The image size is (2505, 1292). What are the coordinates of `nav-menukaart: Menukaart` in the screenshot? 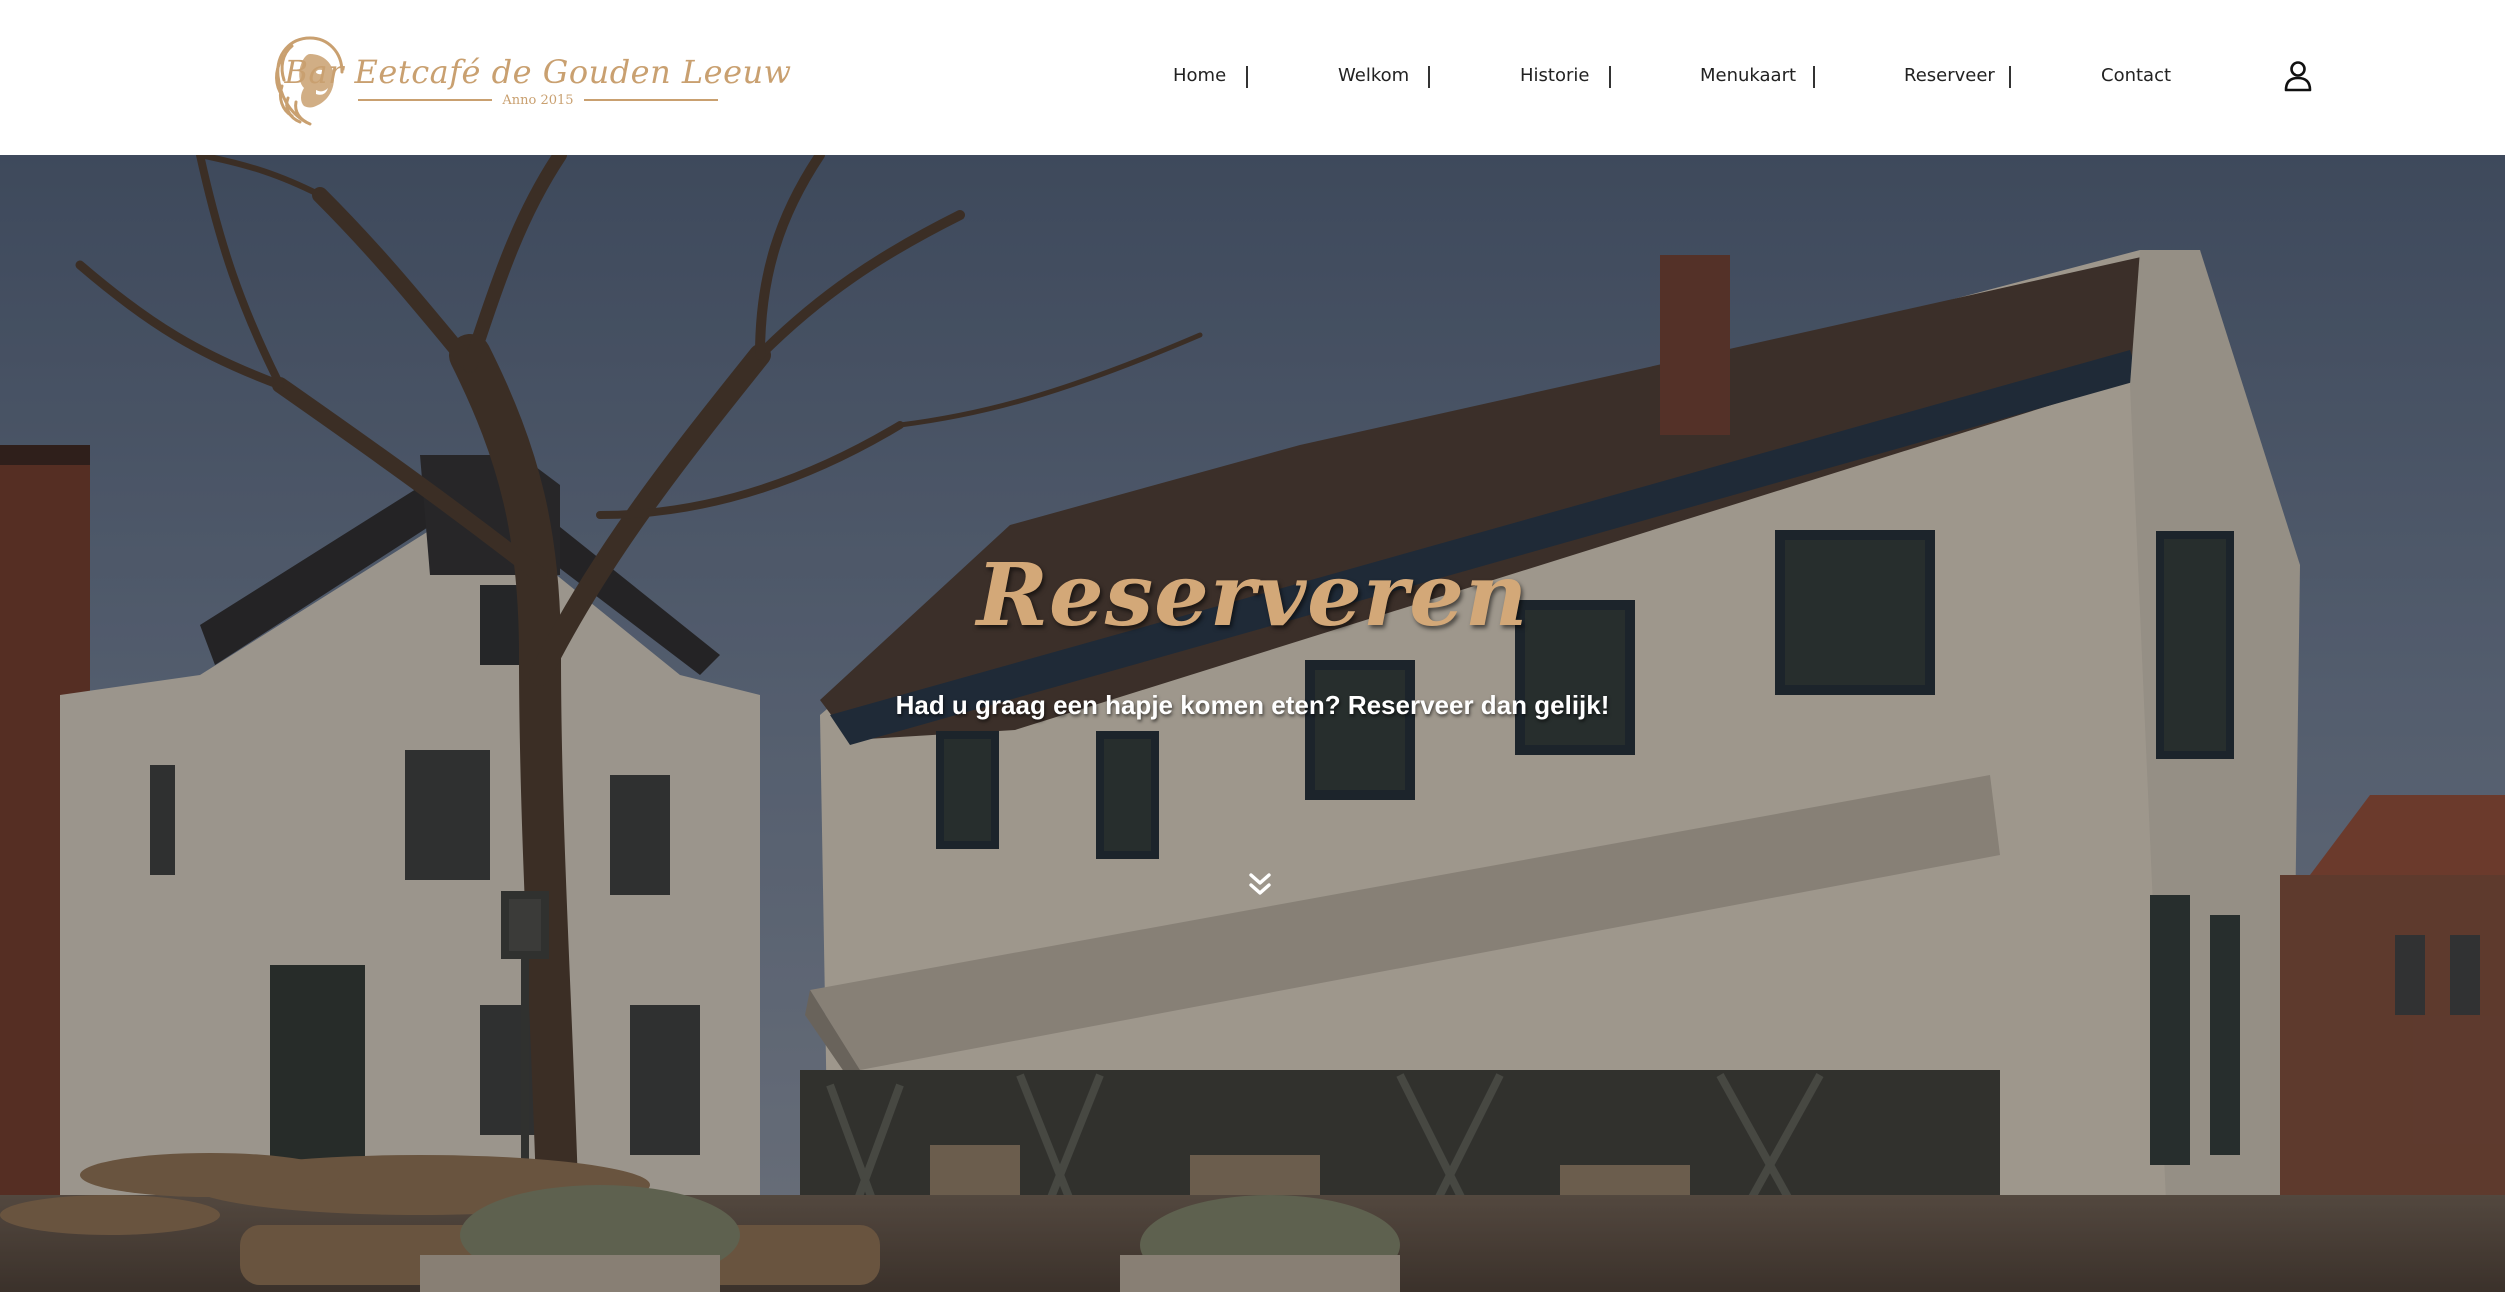 It's located at (1748, 76).